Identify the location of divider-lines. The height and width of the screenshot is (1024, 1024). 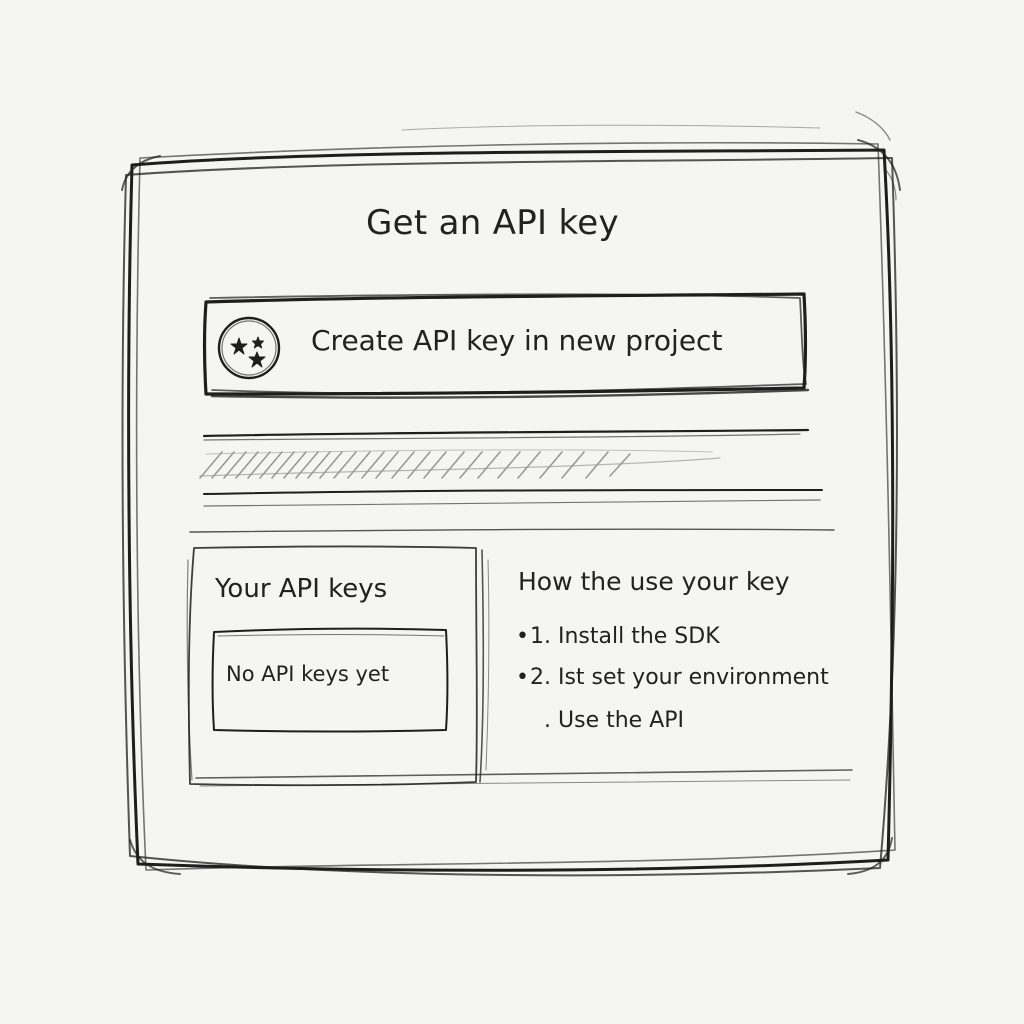
(512, 480).